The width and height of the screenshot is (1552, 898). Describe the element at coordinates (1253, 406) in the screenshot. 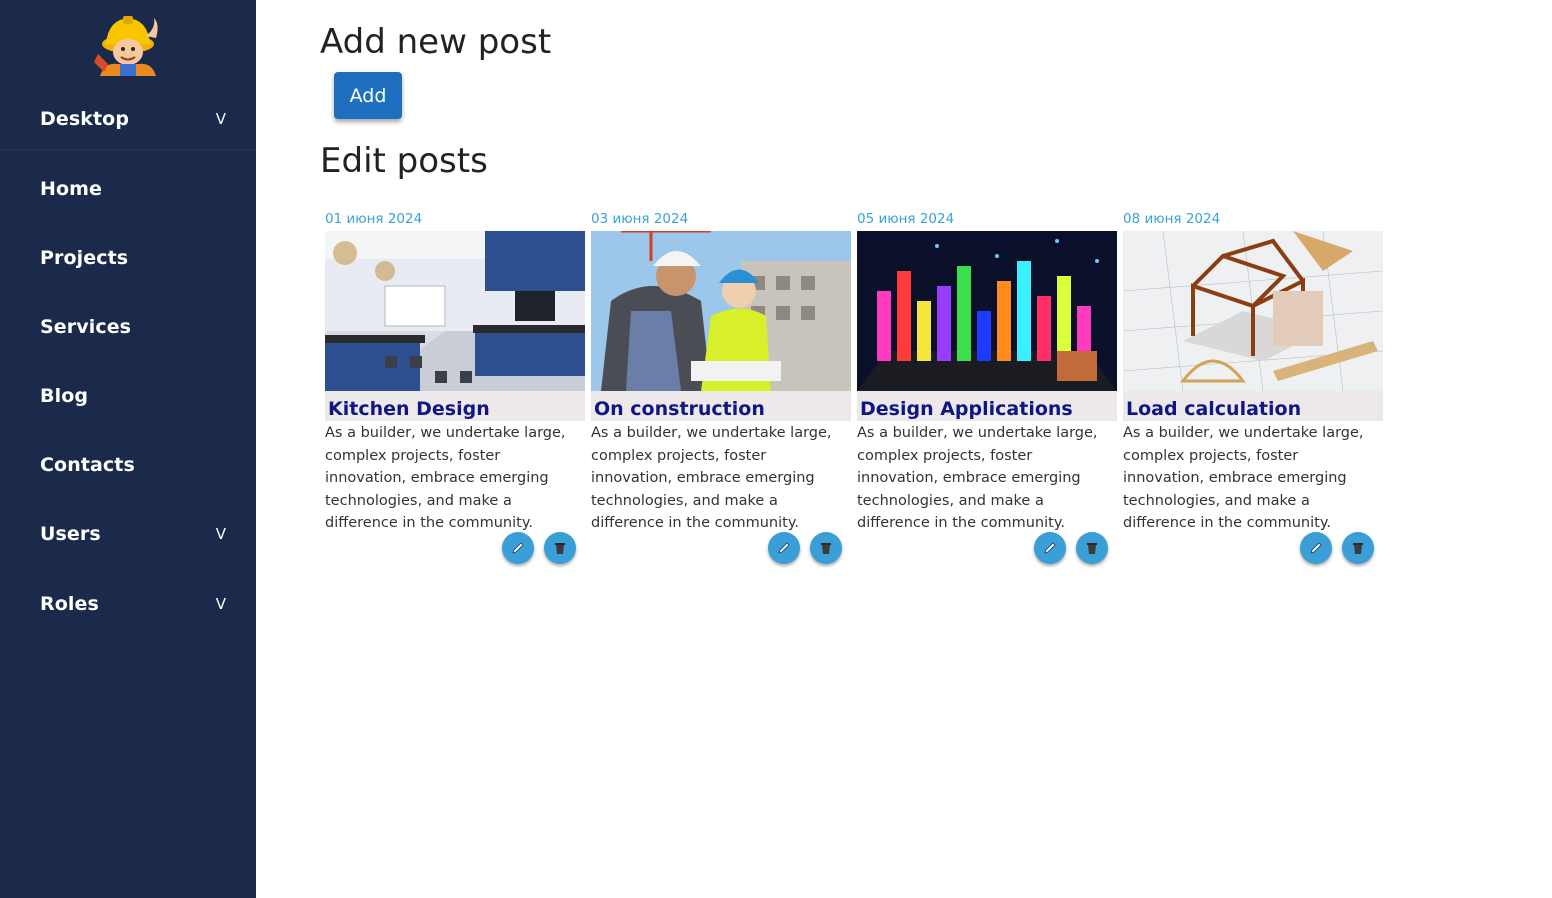

I see `post-title: Load calculation` at that location.